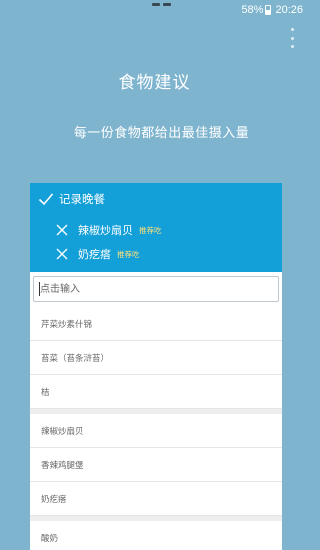 The width and height of the screenshot is (320, 550). What do you see at coordinates (292, 38) in the screenshot?
I see `more-vert-icon` at bounding box center [292, 38].